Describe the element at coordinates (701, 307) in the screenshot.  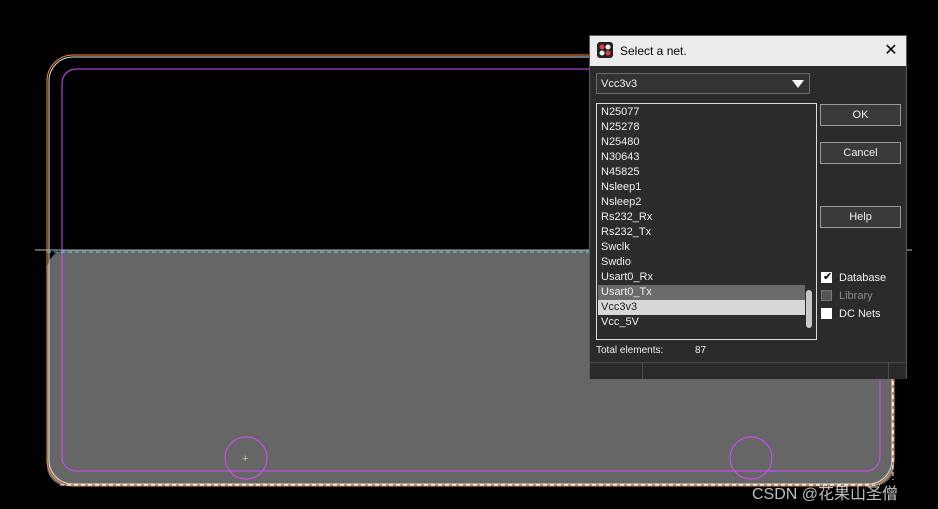
I see `list-item-selected: Vcc3v3` at that location.